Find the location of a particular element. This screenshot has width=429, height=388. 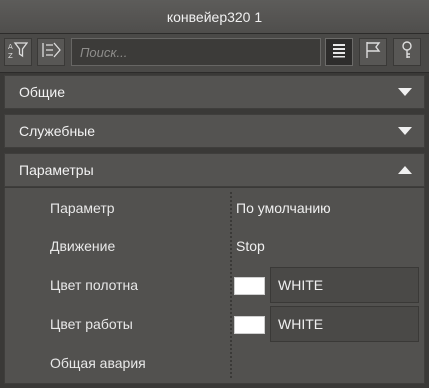

window-title: конвейер320 1 is located at coordinates (214, 16).